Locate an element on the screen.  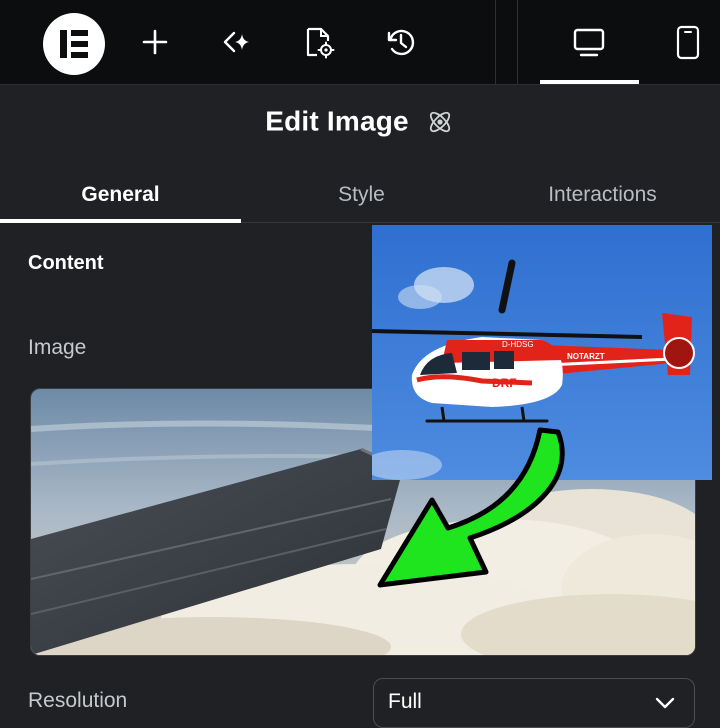
editor-topbar is located at coordinates (360, 42).